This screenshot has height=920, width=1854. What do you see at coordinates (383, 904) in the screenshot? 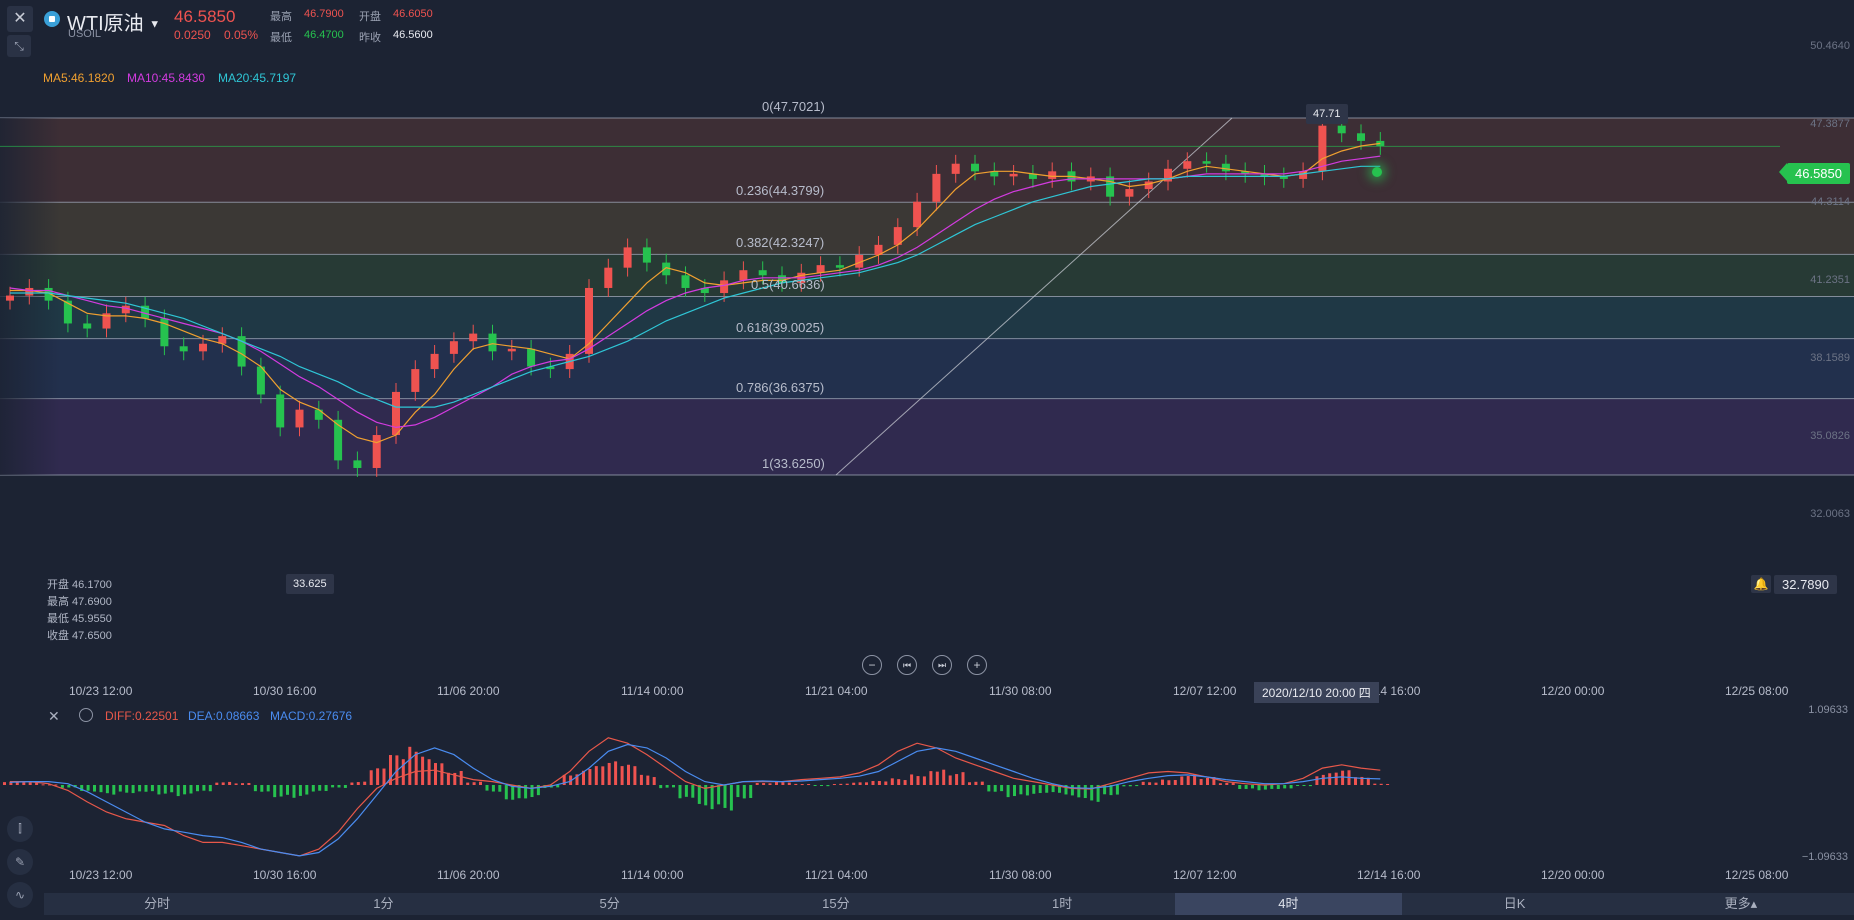
I see `tab-period: 1分` at bounding box center [383, 904].